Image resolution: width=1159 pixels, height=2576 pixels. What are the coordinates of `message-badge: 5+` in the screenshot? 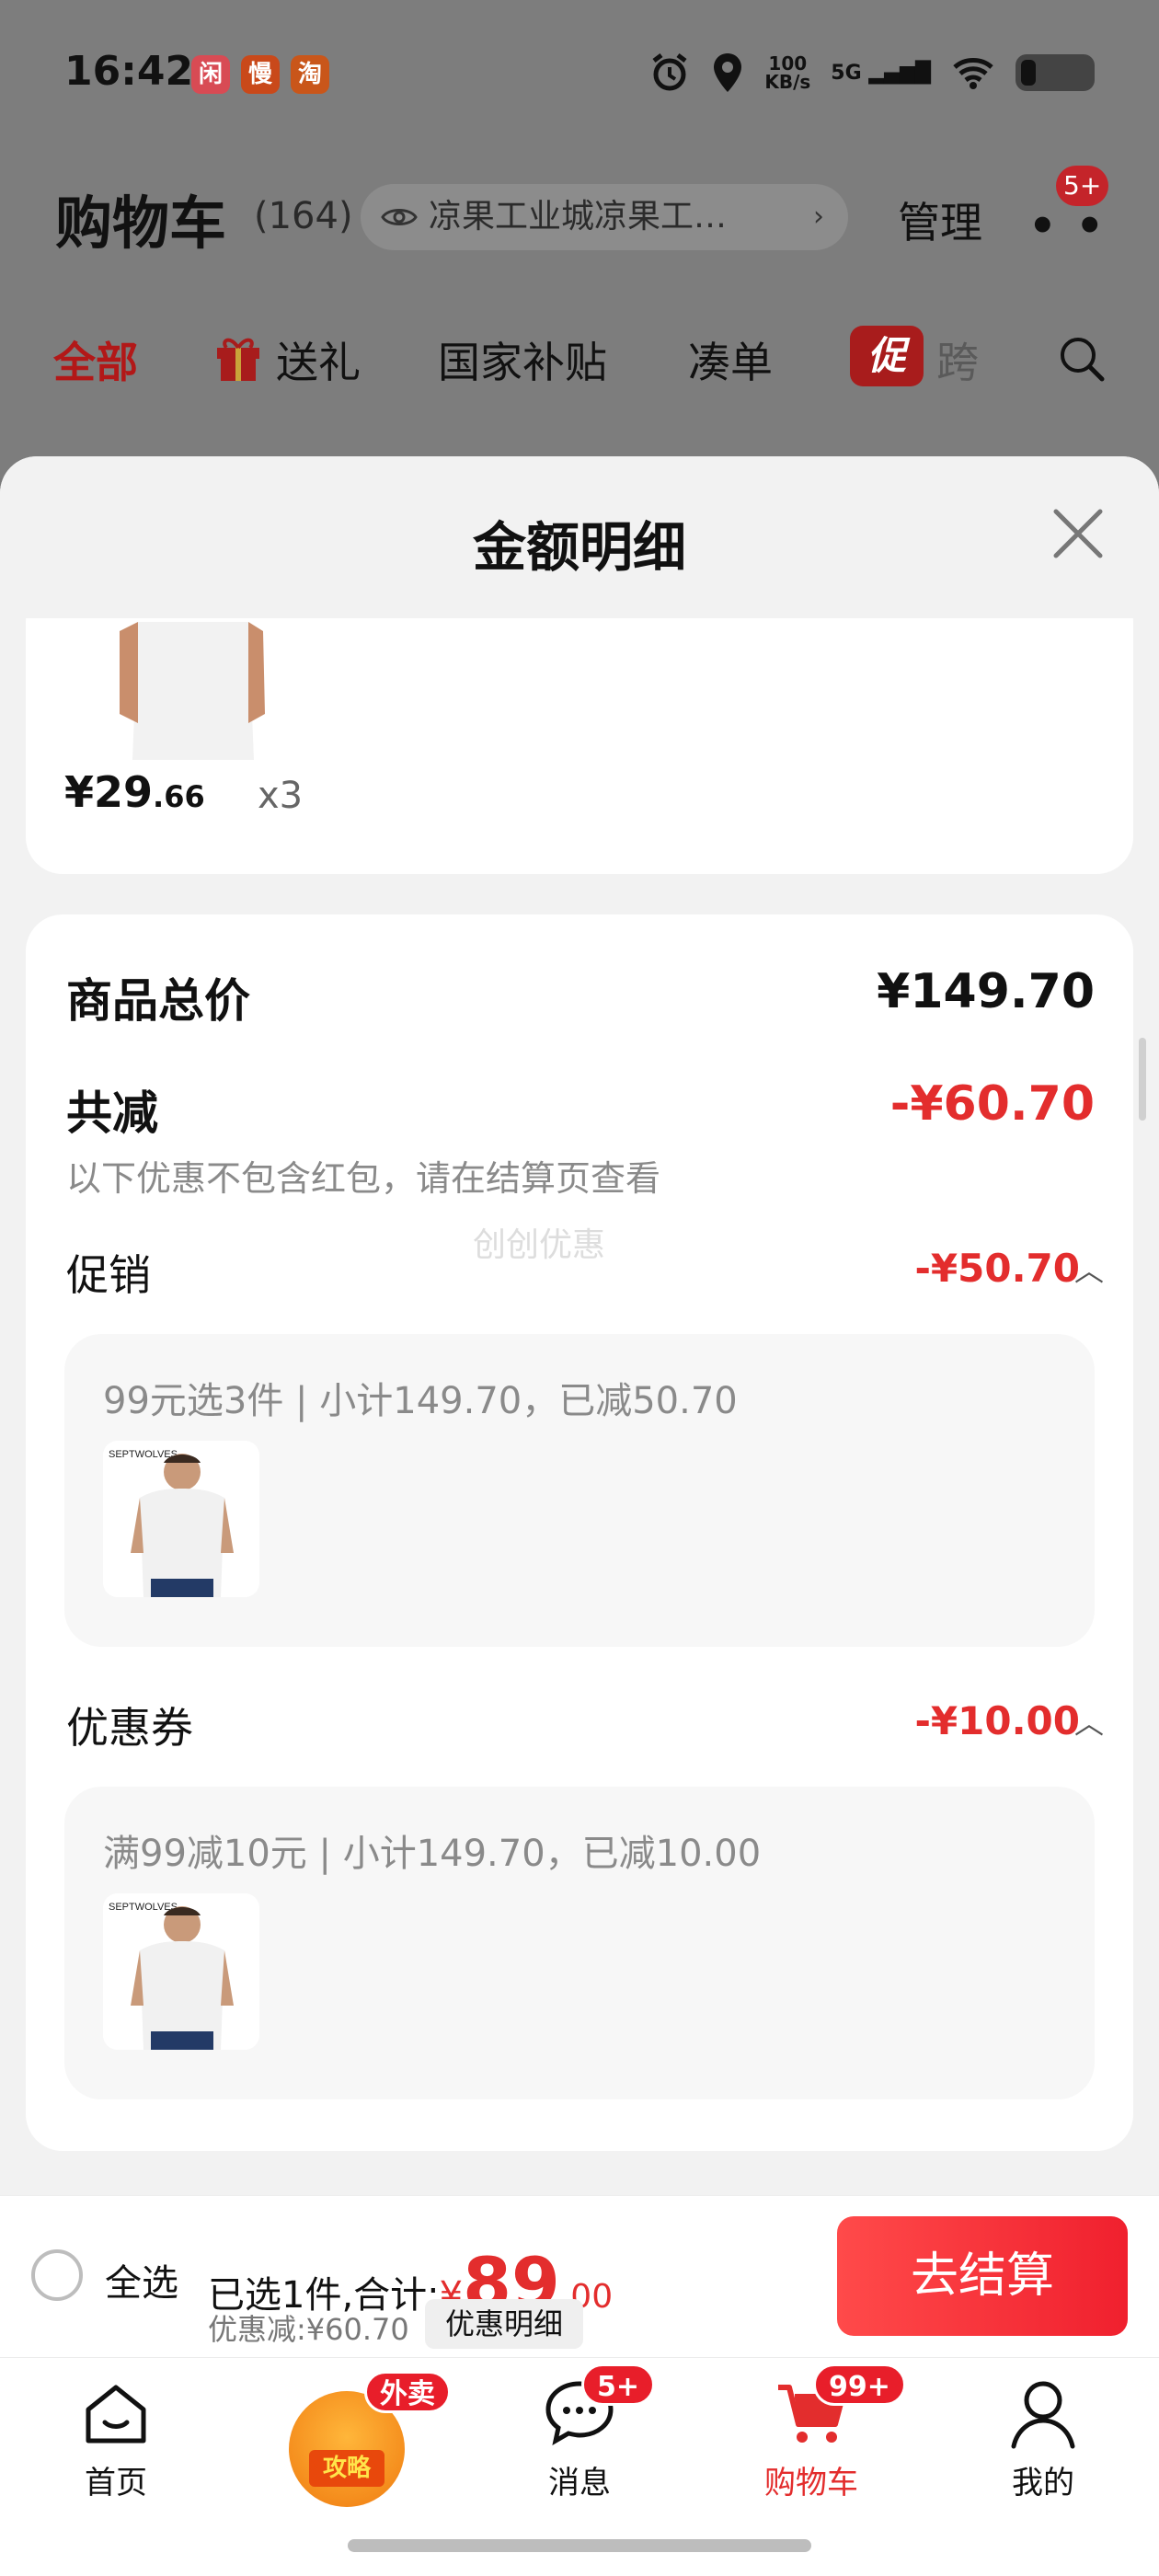 It's located at (618, 2384).